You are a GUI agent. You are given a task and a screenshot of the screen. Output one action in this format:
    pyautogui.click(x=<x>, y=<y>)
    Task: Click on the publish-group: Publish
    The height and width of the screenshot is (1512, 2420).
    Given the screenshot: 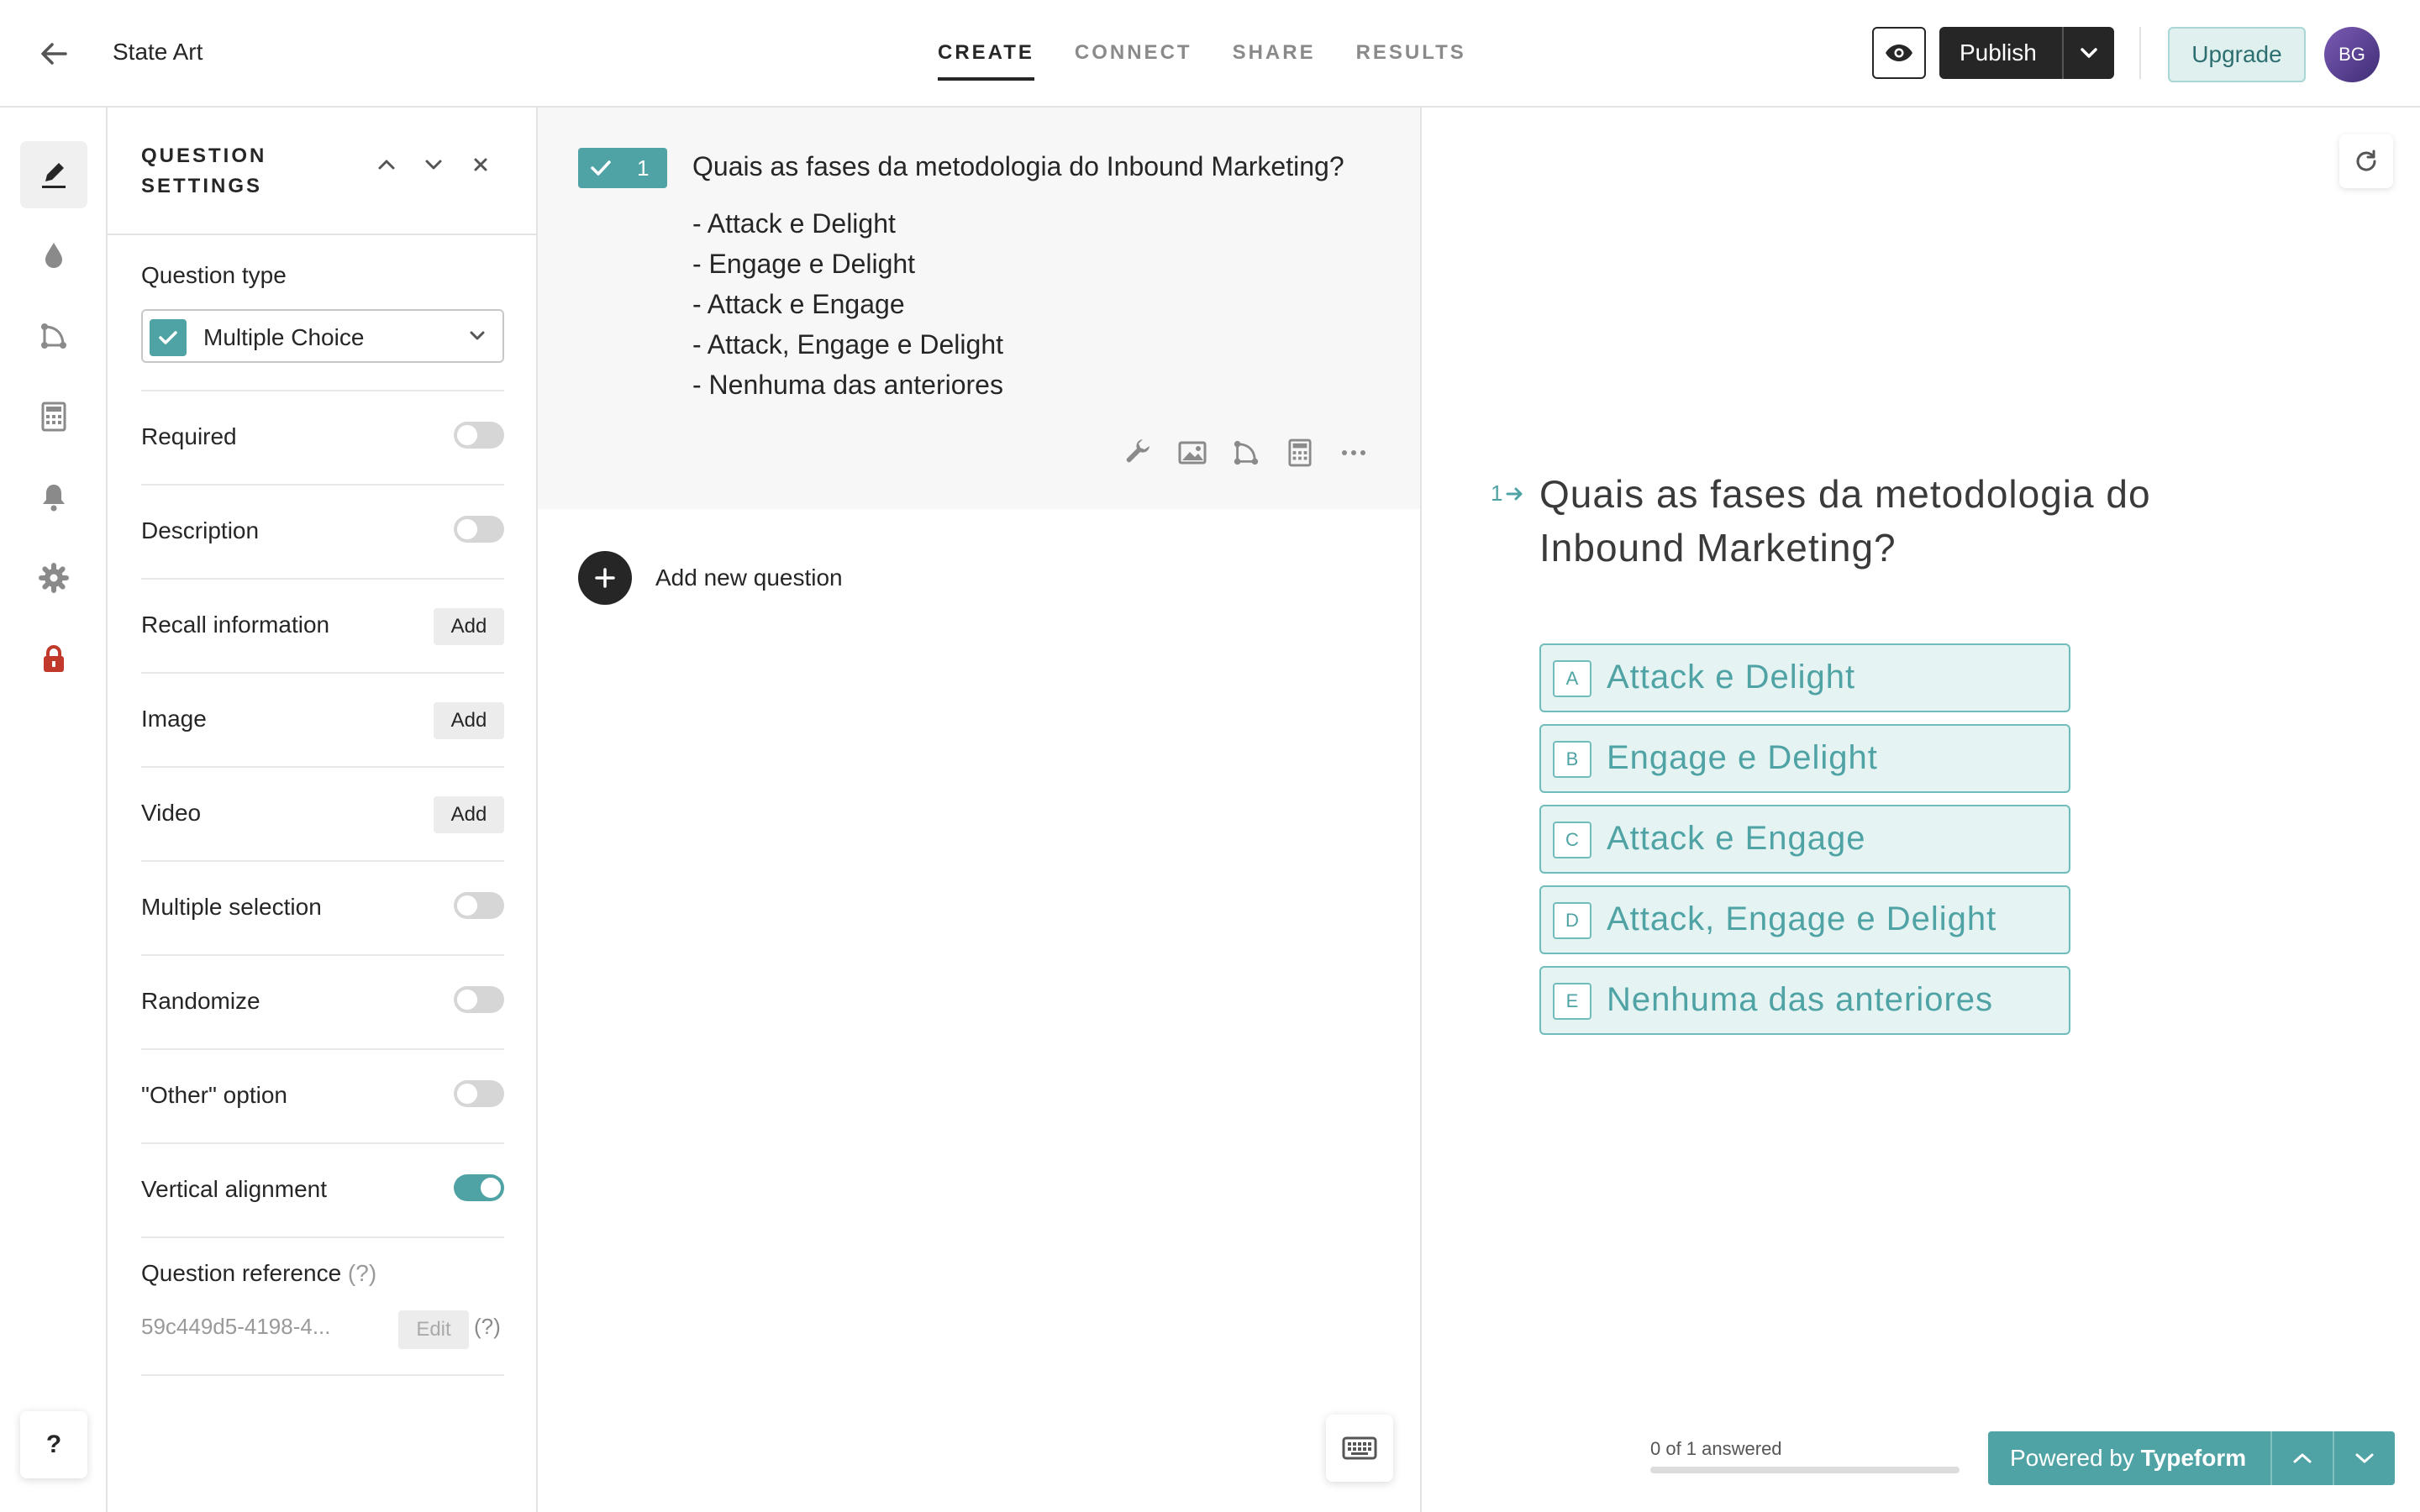 What is the action you would take?
    pyautogui.click(x=2027, y=53)
    